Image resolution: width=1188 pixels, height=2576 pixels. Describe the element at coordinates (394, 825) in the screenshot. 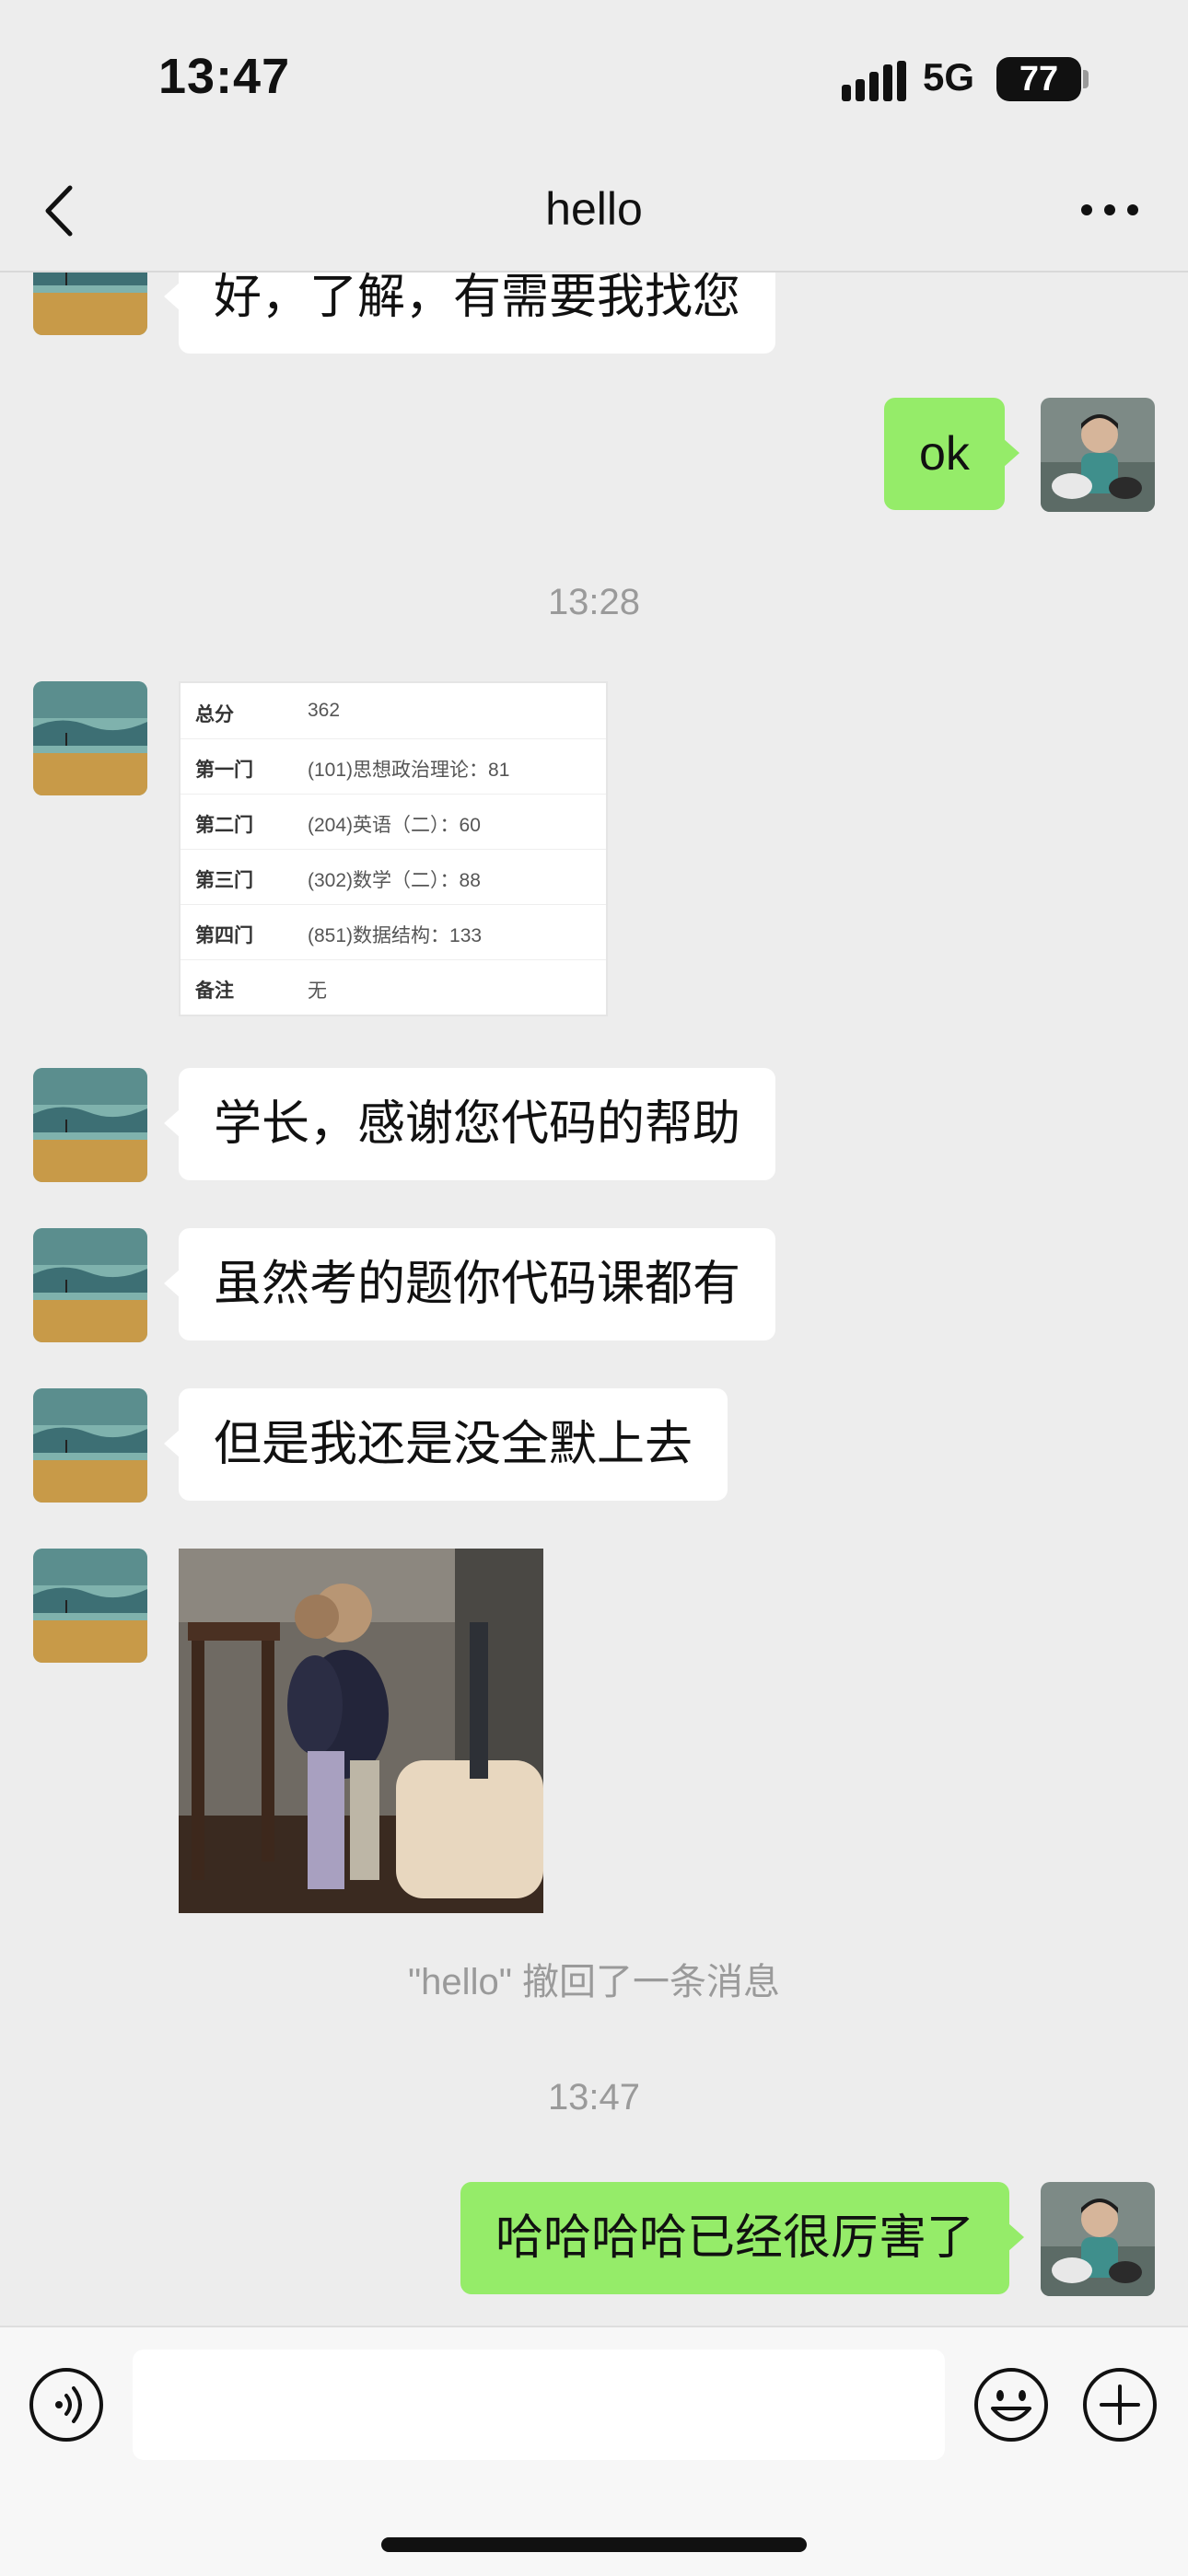

I see `score-value: (204)英语（二）：60` at that location.